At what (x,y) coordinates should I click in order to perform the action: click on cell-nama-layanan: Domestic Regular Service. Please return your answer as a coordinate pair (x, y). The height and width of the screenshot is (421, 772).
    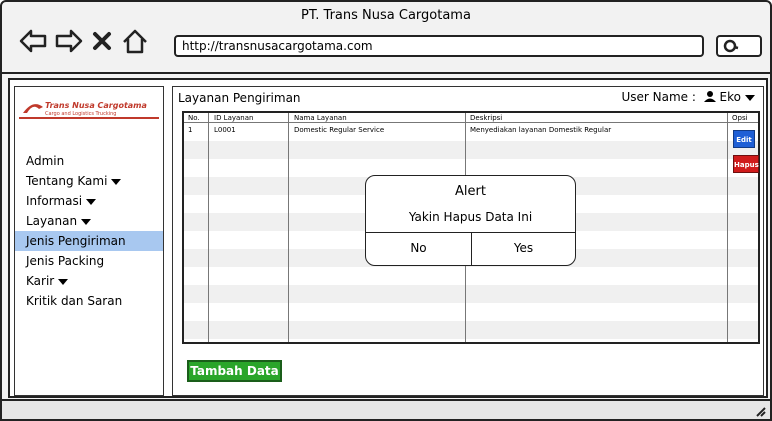
    Looking at the image, I should click on (339, 130).